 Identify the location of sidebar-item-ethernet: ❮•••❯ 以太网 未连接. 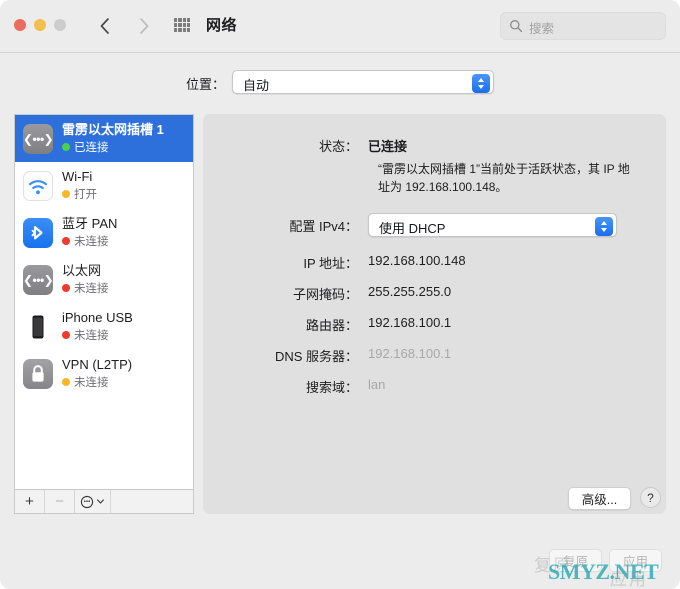
(104, 279).